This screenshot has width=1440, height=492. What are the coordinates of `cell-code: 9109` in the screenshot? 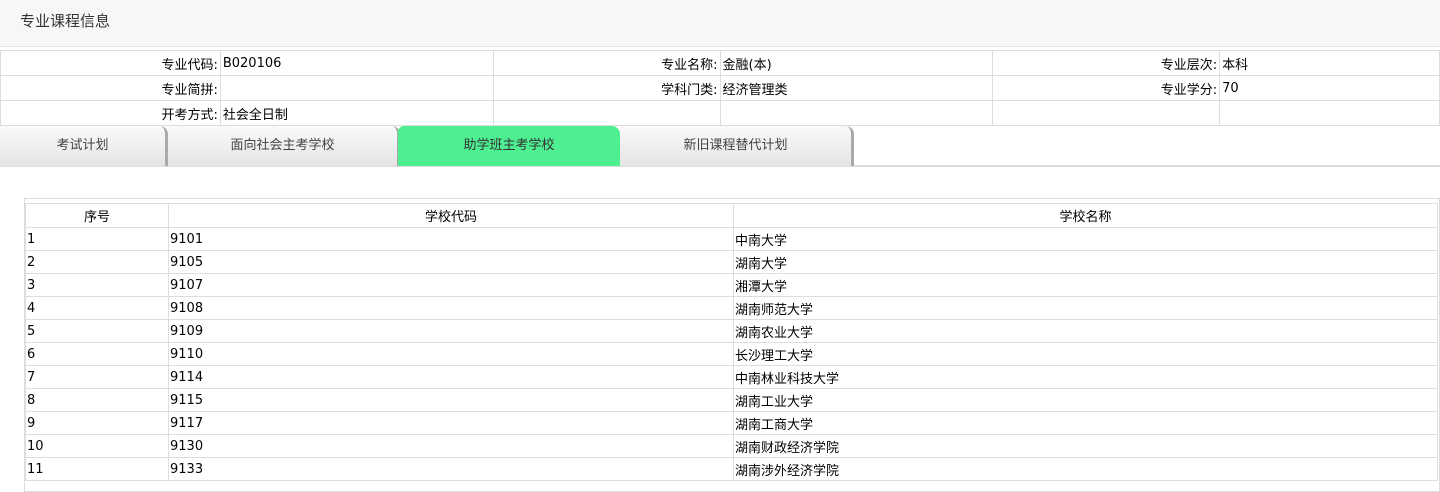 It's located at (451, 331).